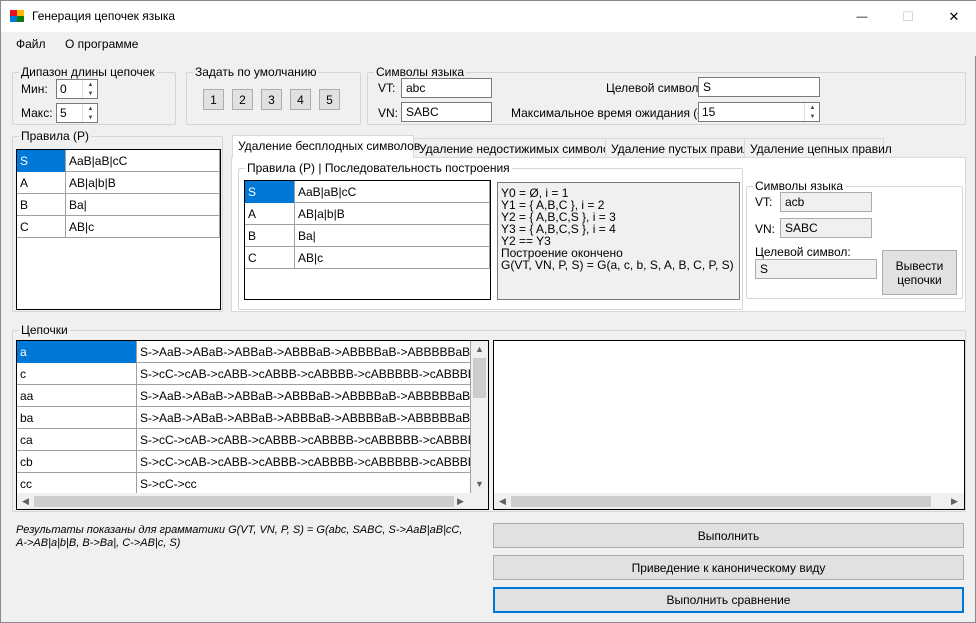 The width and height of the screenshot is (976, 623). I want to click on maximize-button: ☐, so click(908, 16).